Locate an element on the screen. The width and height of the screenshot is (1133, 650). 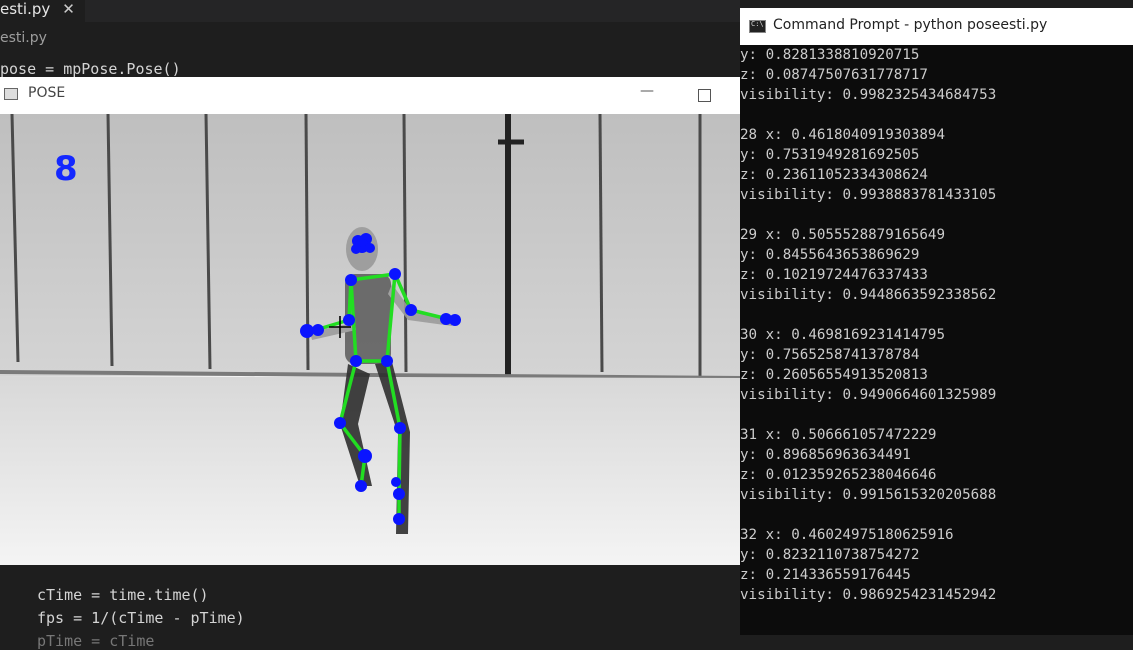
cmd-output-line: z: 0.012359265238046646 is located at coordinates (838, 475).